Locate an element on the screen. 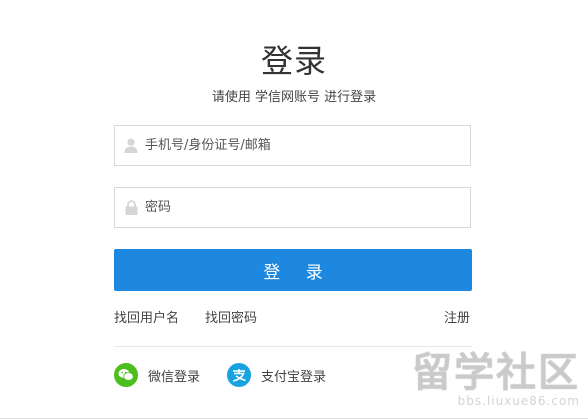 This screenshot has height=419, width=588. user-icon is located at coordinates (131, 146).